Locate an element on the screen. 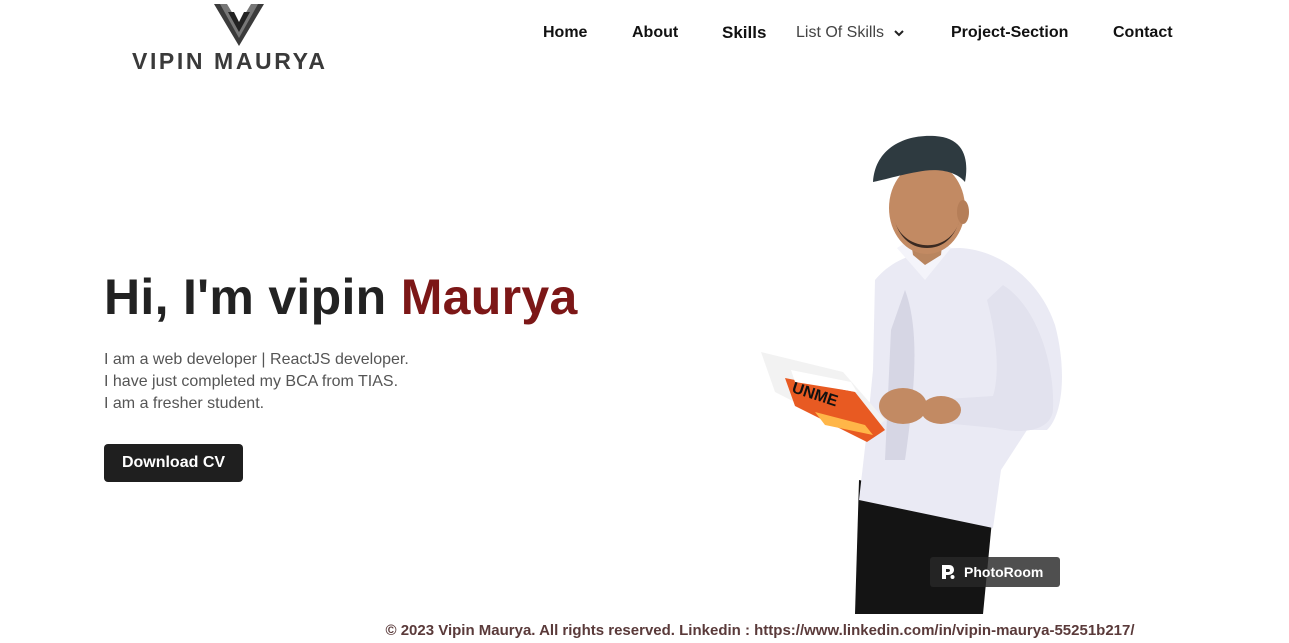  hero-greeting: Hi, I'm vipin is located at coordinates (252, 297).